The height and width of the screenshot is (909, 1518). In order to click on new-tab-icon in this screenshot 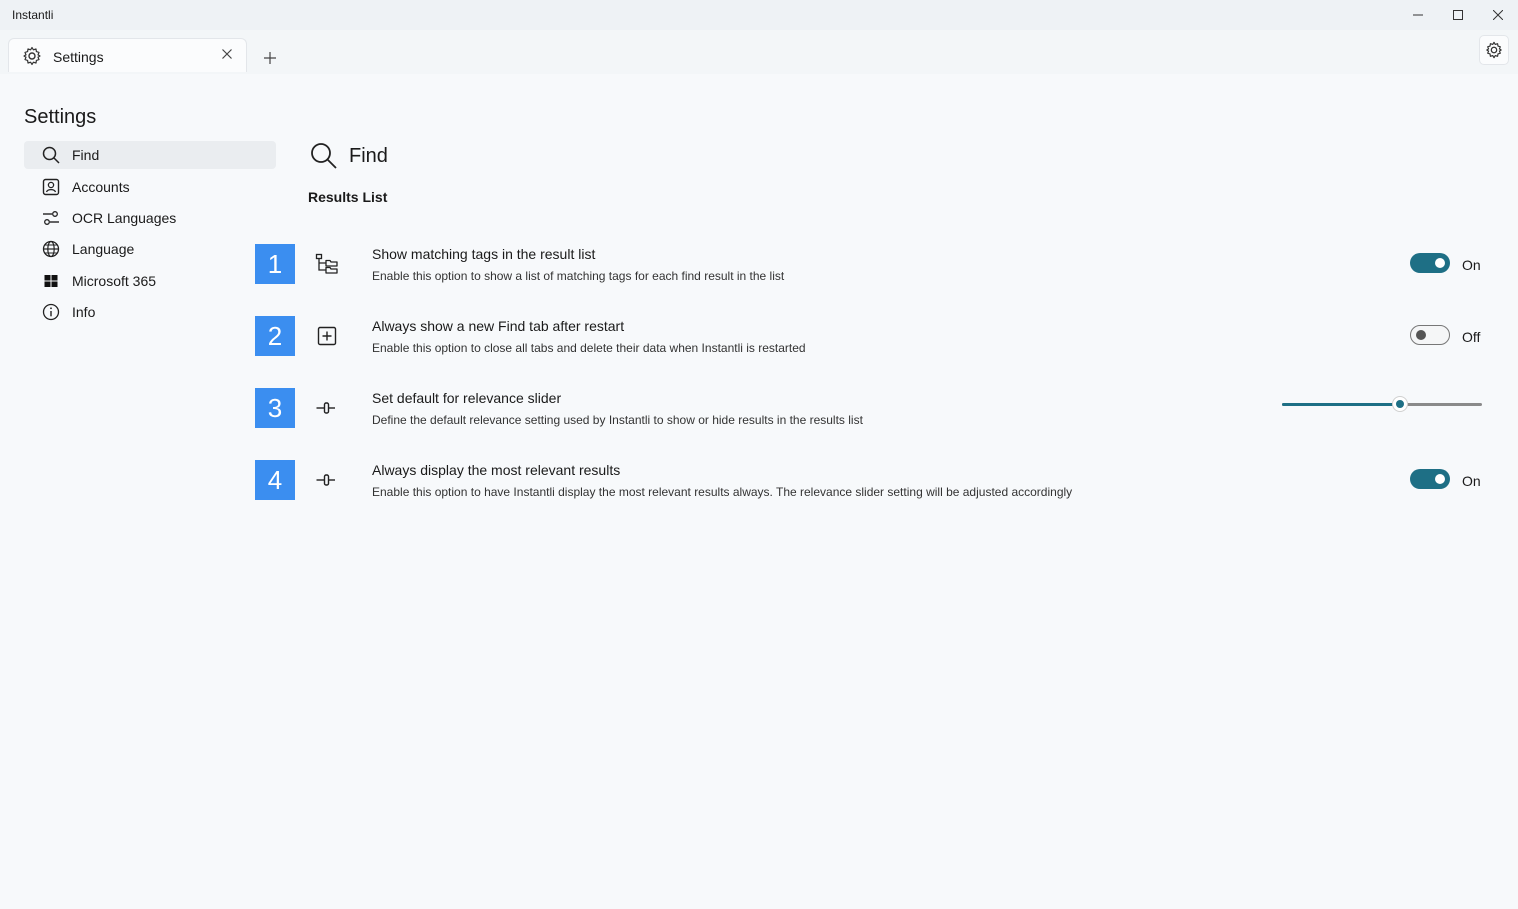, I will do `click(270, 58)`.